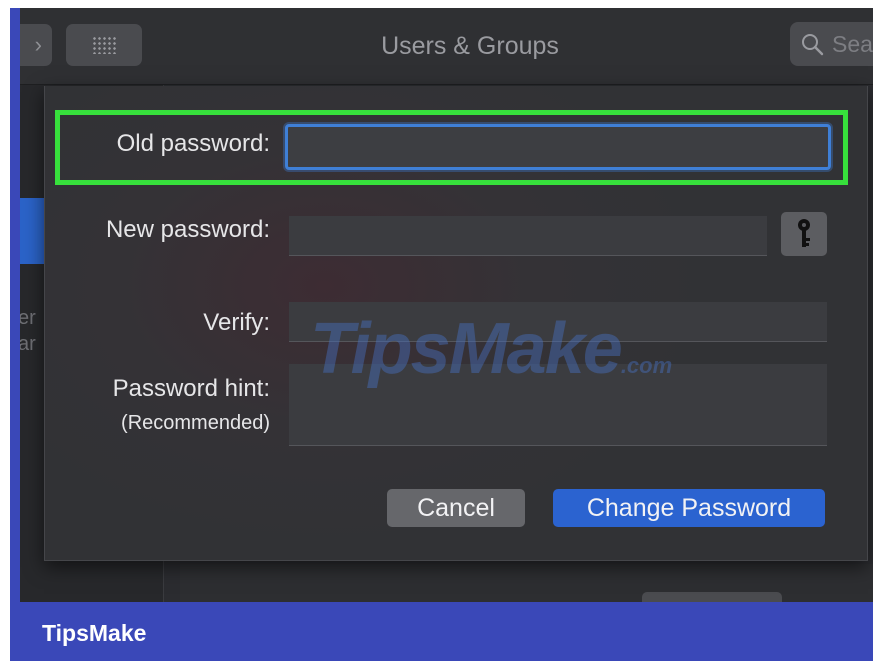  What do you see at coordinates (236, 322) in the screenshot?
I see `verify-label: Verify:` at bounding box center [236, 322].